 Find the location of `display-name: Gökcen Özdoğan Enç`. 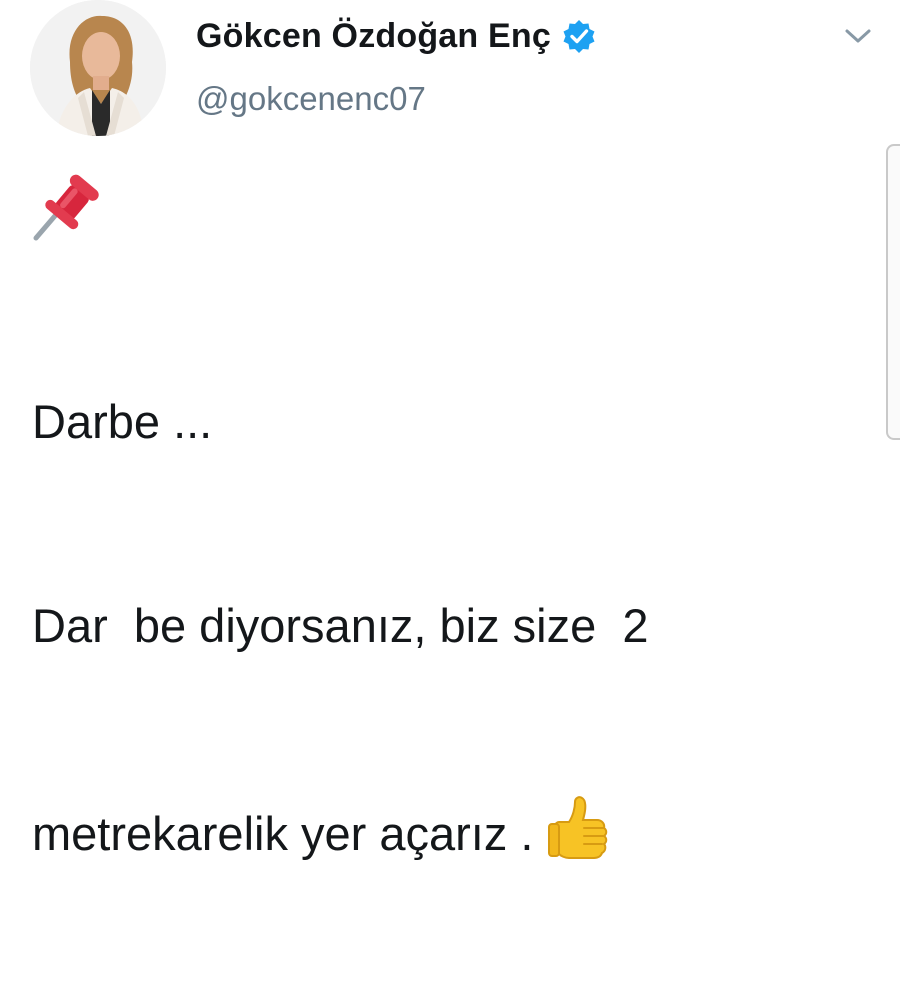

display-name: Gökcen Özdoğan Enç is located at coordinates (373, 36).